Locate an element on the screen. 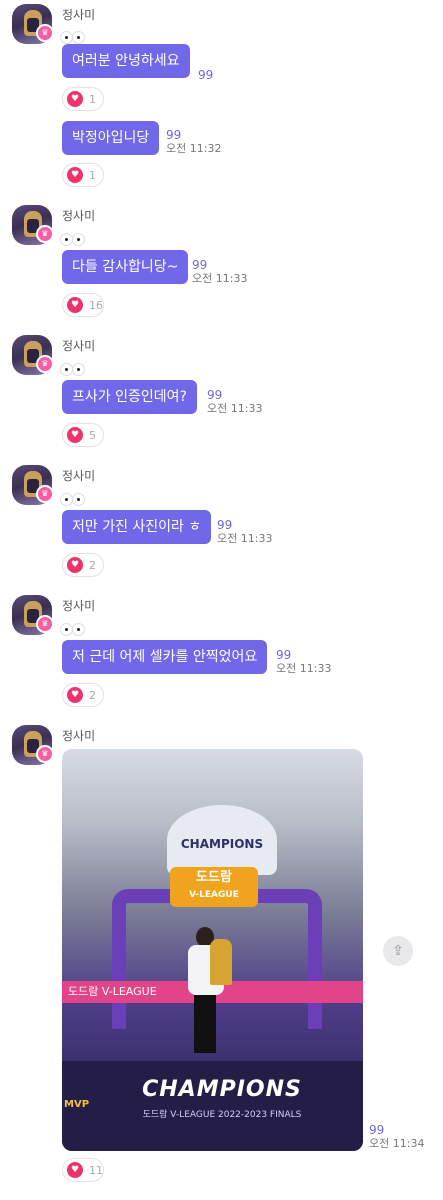 The image size is (443, 1200). message-bubble: 프사가 인증인데여? is located at coordinates (129, 397).